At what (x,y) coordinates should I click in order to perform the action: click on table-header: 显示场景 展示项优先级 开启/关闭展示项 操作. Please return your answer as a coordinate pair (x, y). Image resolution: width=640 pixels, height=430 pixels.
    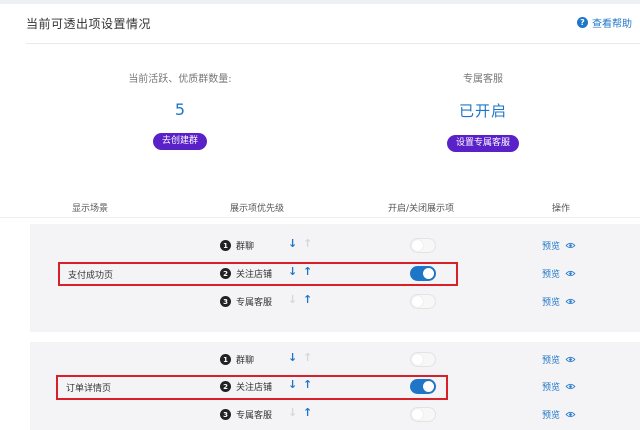
    Looking at the image, I should click on (320, 207).